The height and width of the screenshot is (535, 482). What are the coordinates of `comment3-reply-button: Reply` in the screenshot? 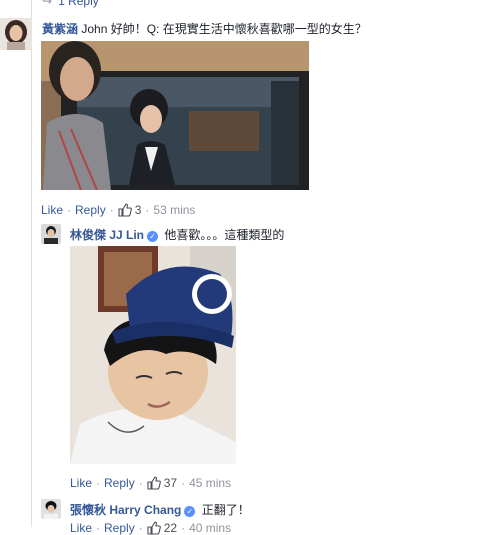 It's located at (119, 528).